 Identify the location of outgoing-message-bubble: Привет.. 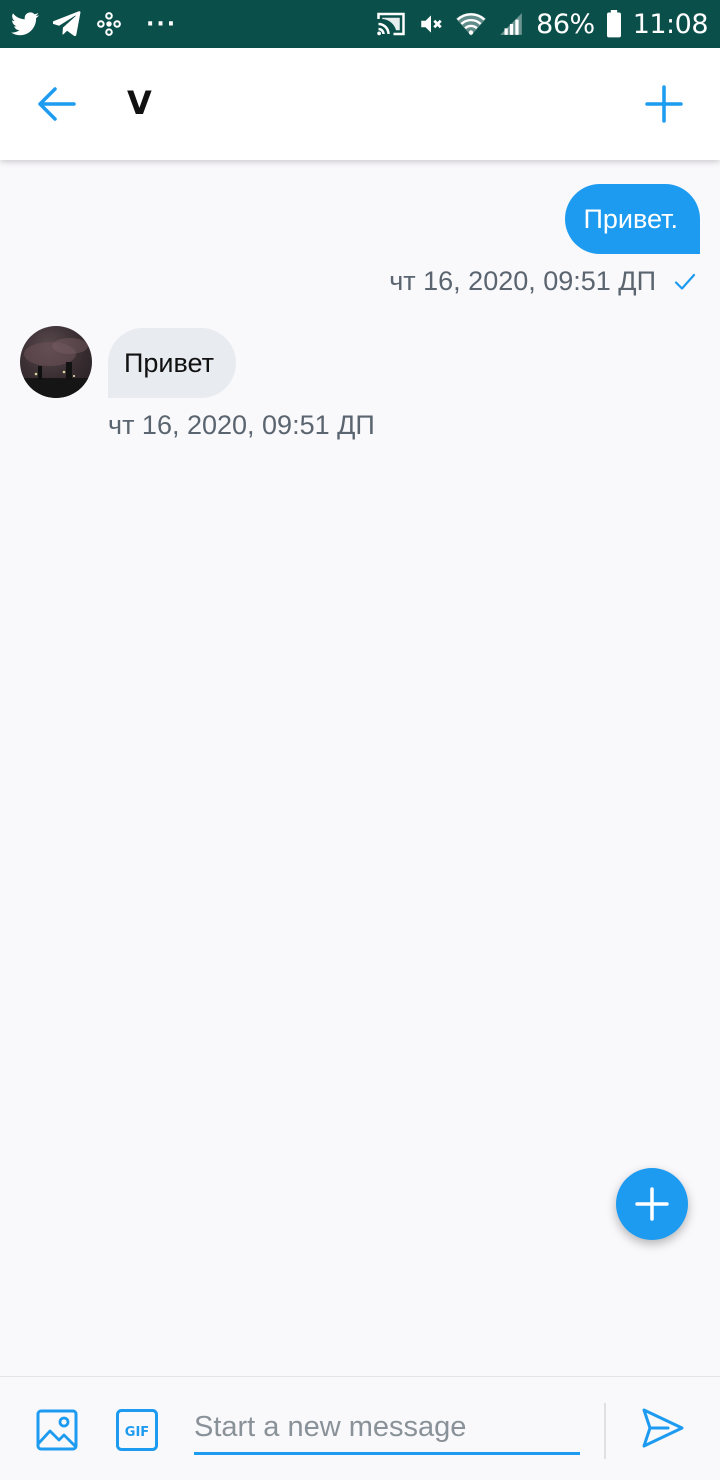
(632, 219).